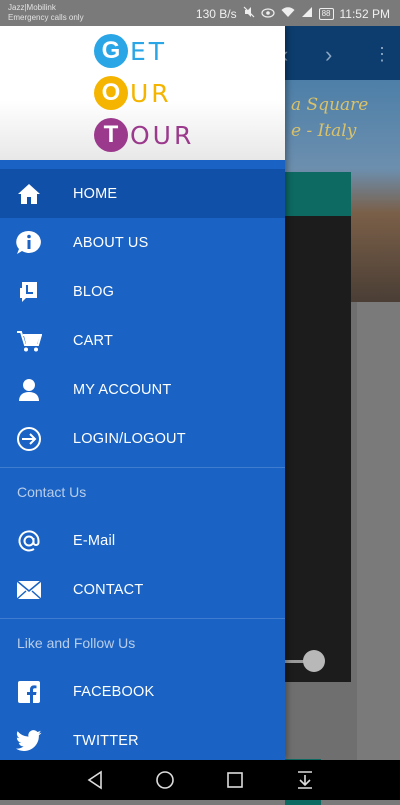 This screenshot has width=400, height=805. Describe the element at coordinates (162, 135) in the screenshot. I see `logo-text-our: OUR` at that location.